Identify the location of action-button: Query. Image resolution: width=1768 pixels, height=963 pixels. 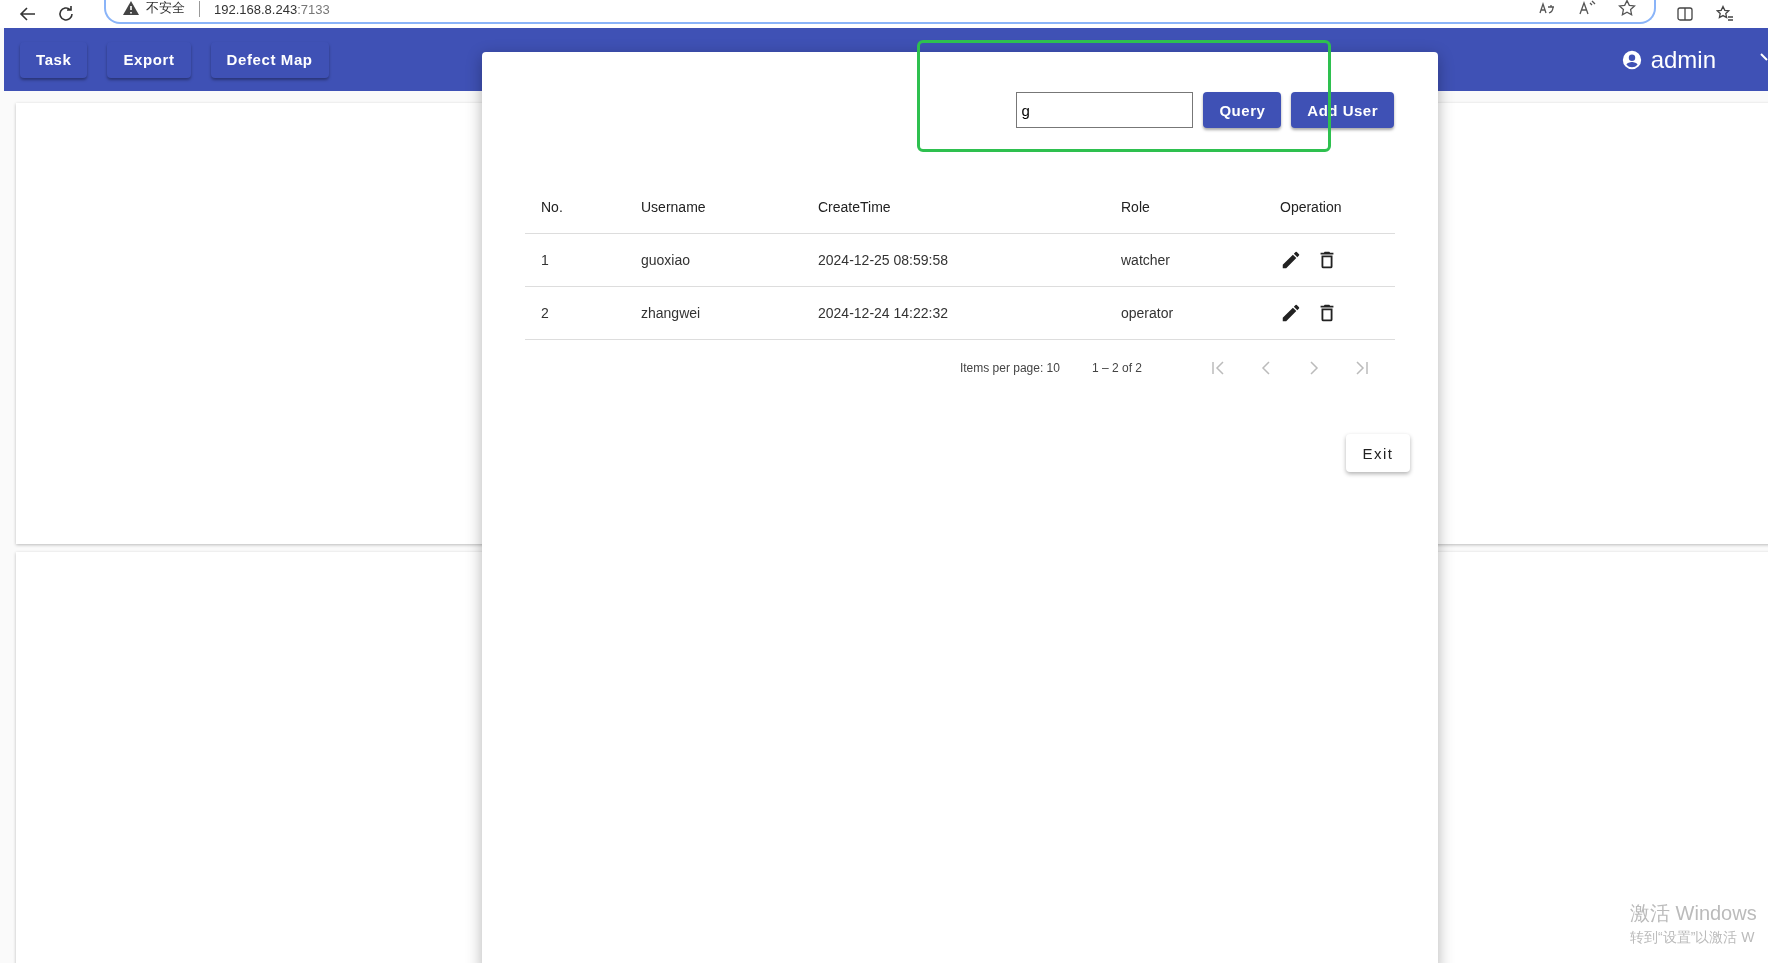
(1242, 110).